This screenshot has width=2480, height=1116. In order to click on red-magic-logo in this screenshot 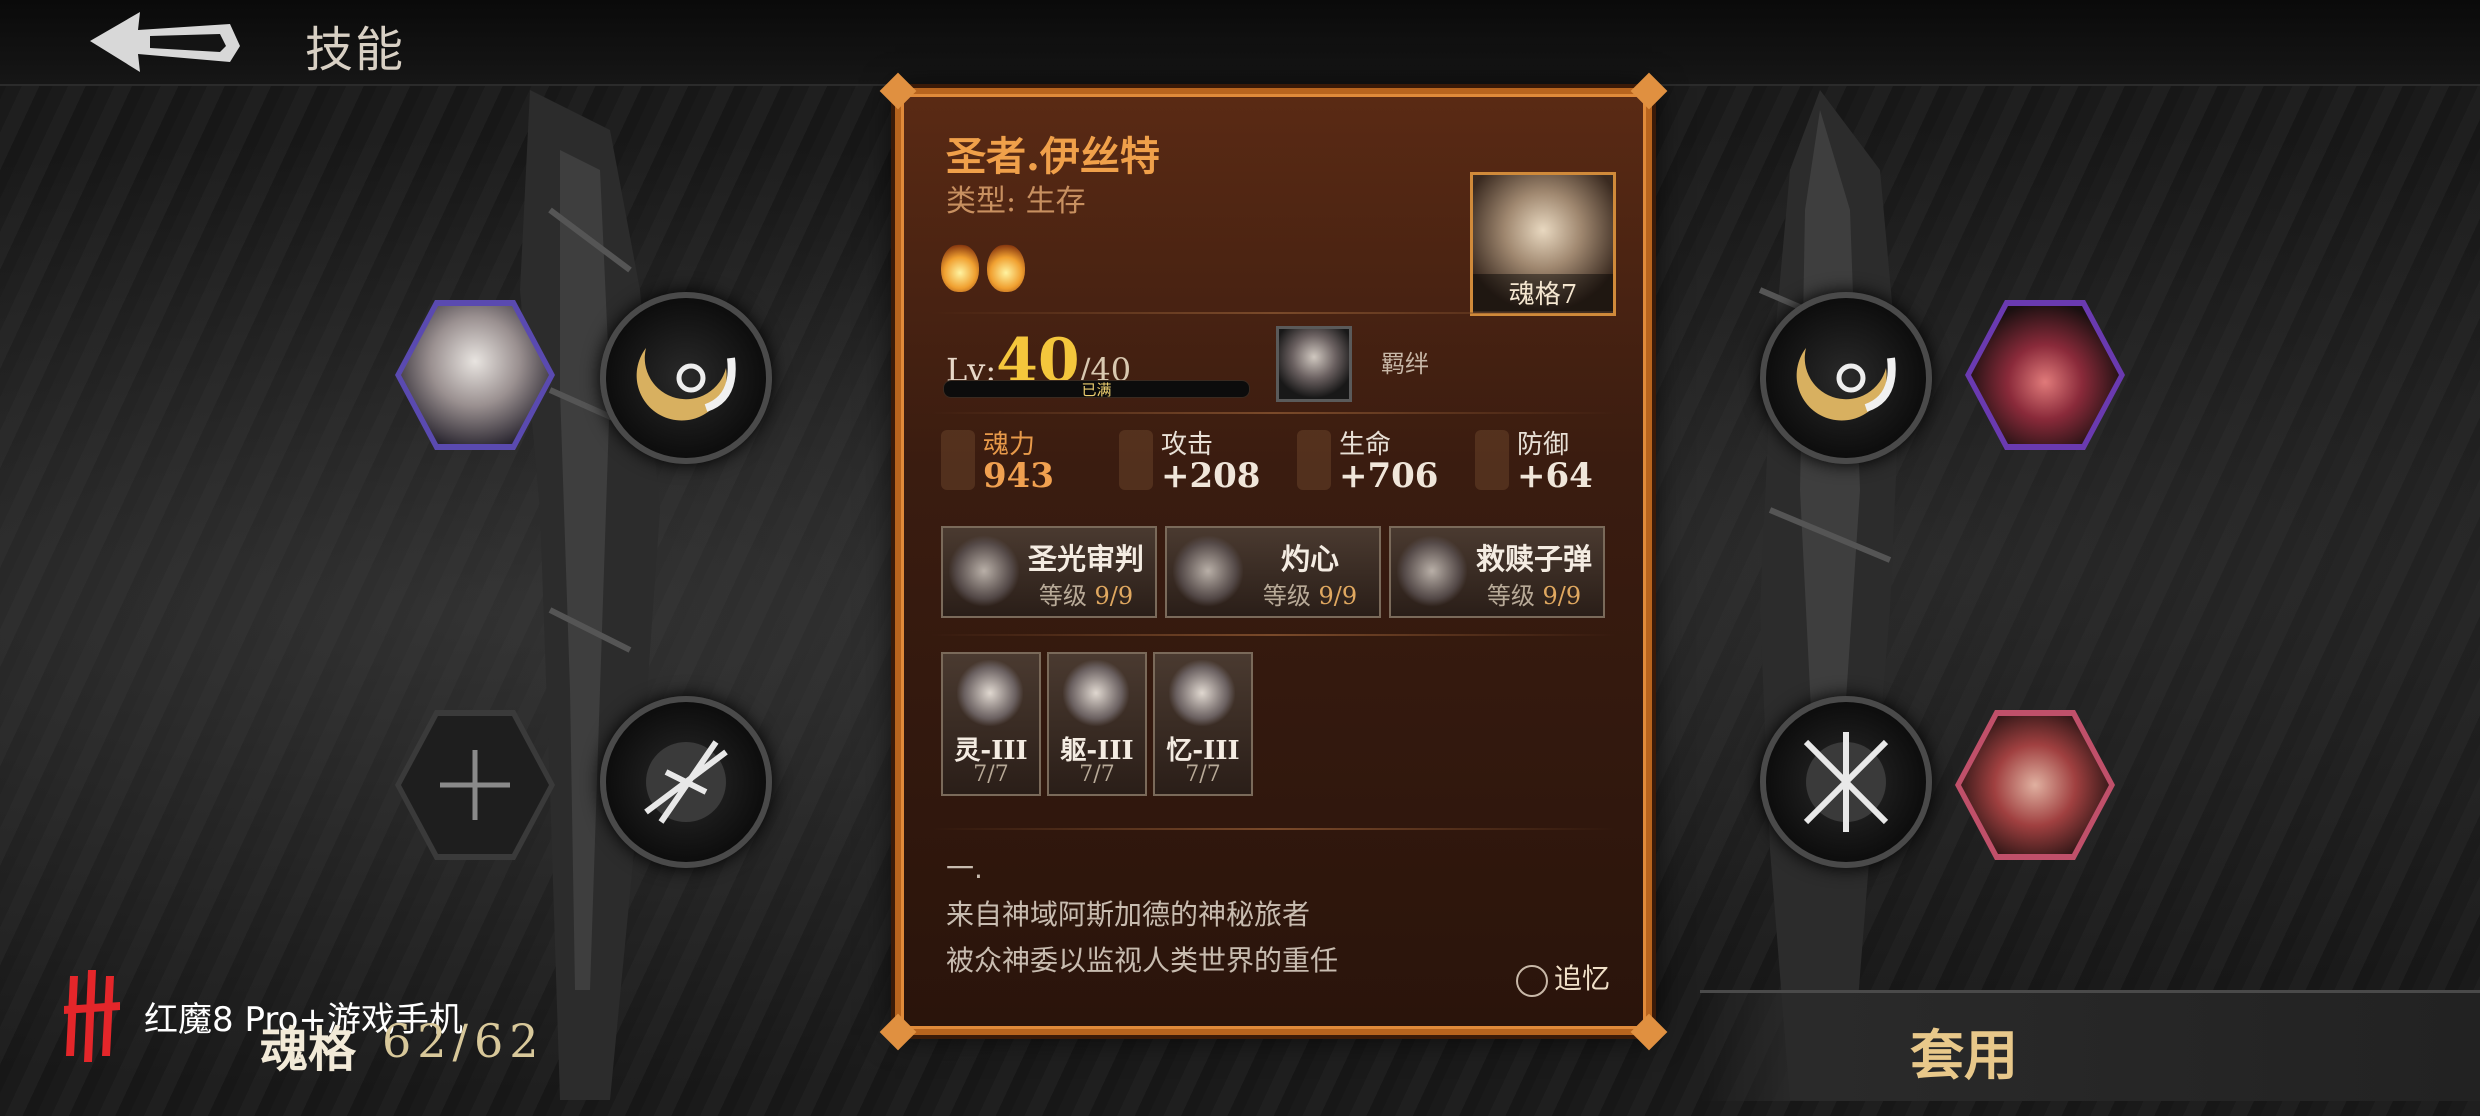, I will do `click(92, 1016)`.